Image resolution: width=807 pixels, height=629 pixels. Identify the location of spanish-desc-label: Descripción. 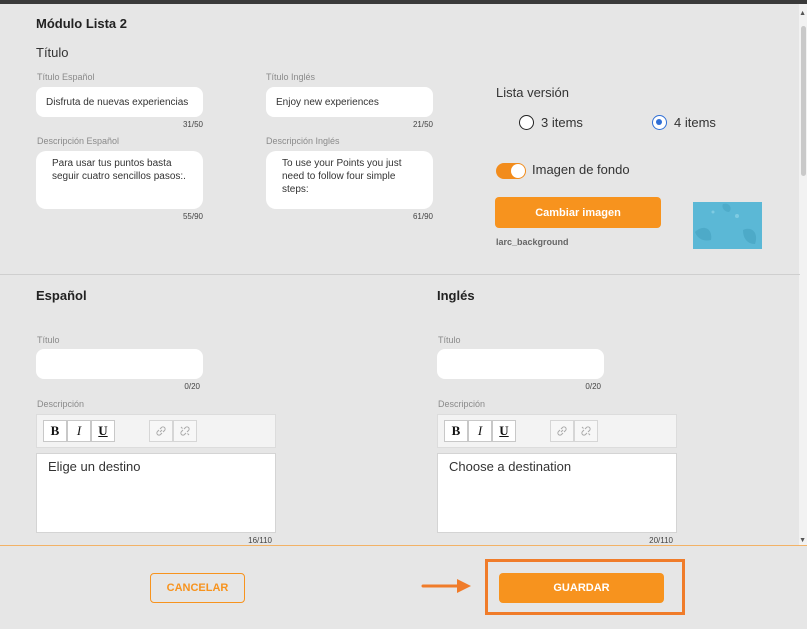
(61, 404).